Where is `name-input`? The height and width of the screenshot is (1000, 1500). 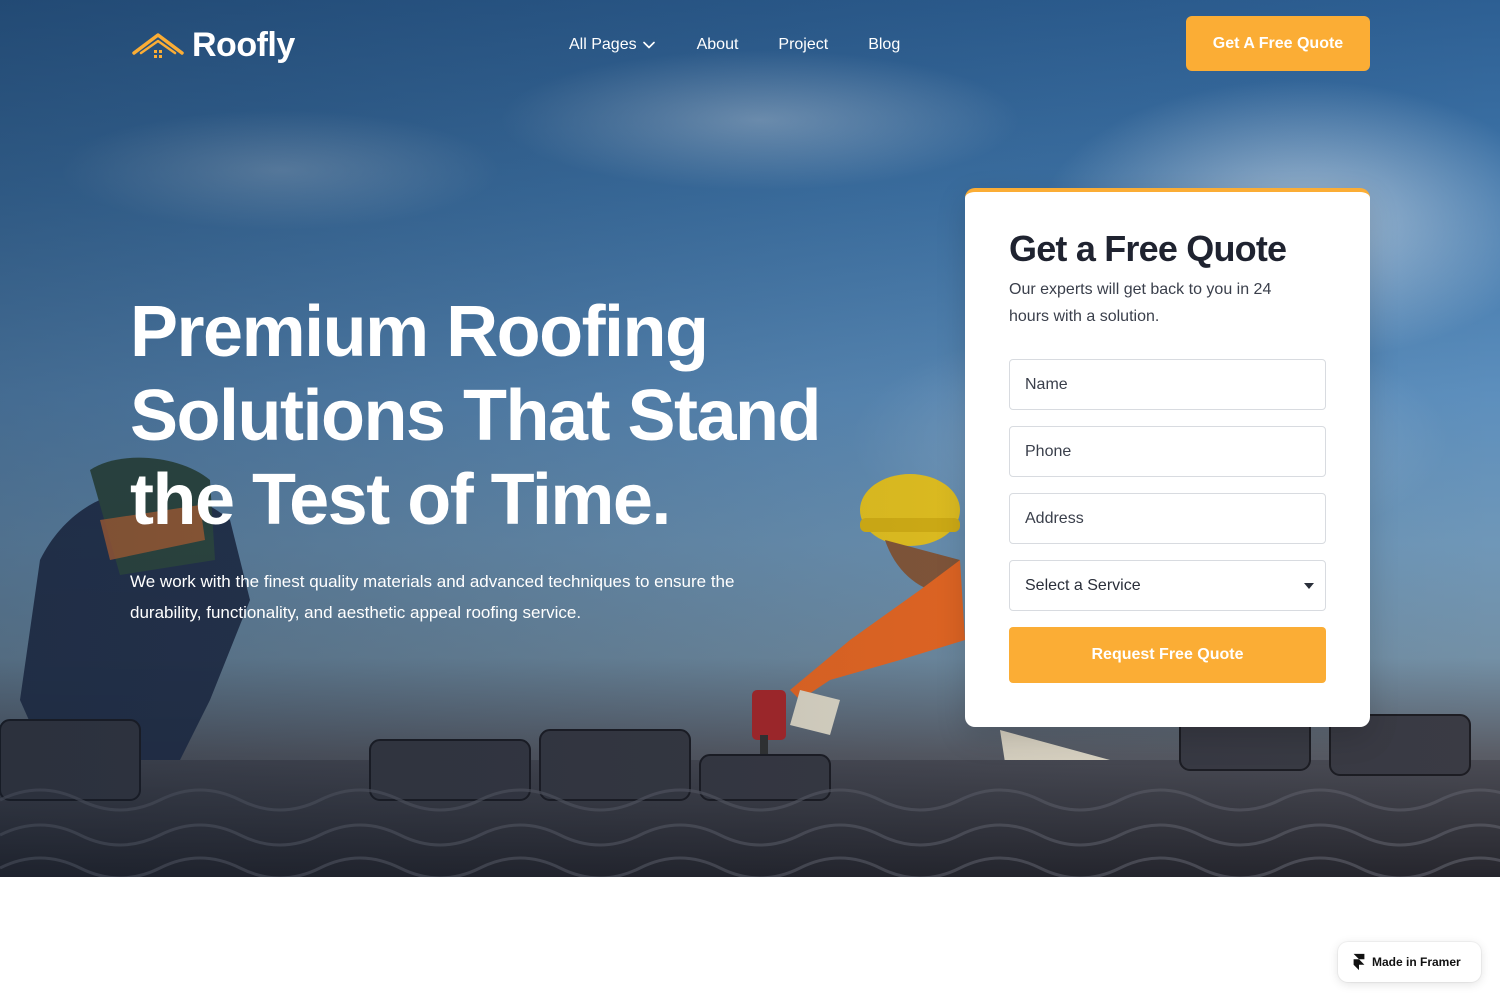
name-input is located at coordinates (1167, 384).